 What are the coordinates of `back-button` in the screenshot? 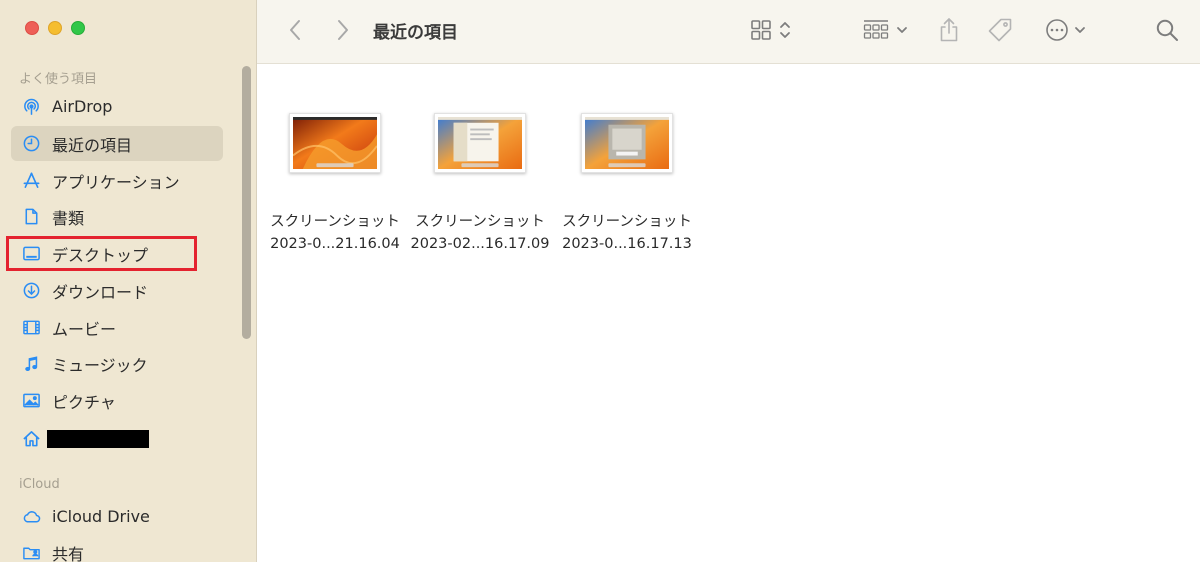 It's located at (295, 30).